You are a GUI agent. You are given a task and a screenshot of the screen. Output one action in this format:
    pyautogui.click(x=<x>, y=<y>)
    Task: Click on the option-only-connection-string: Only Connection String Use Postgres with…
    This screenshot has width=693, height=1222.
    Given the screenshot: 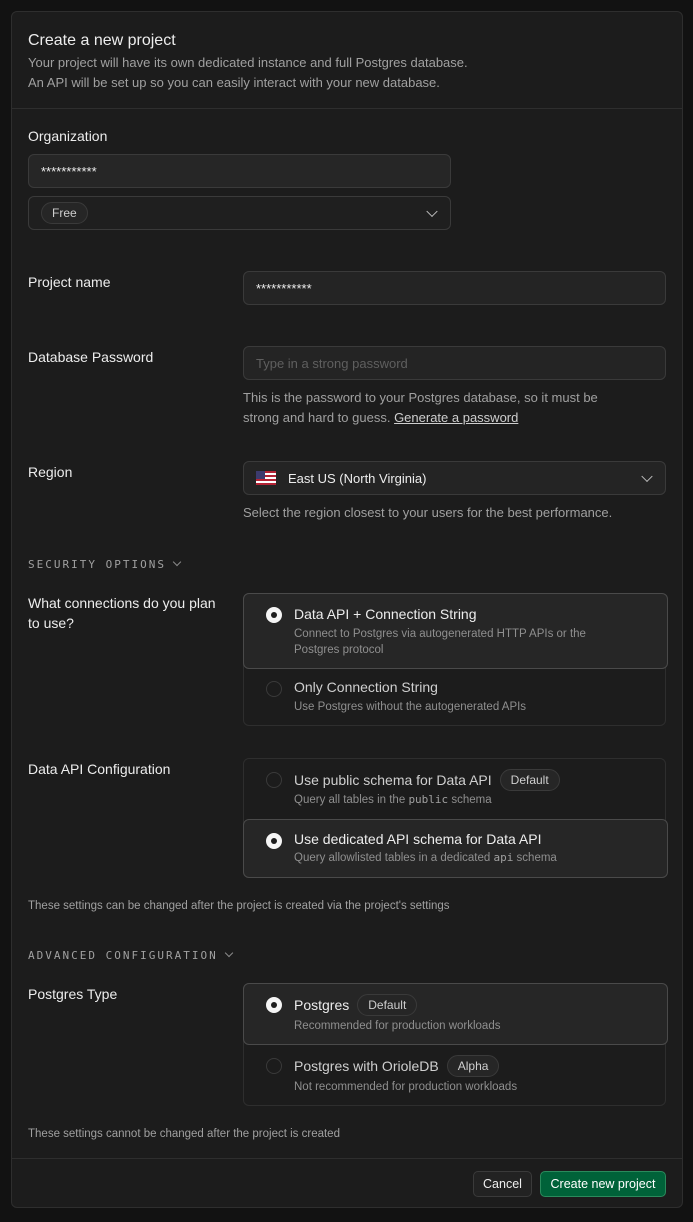 What is the action you would take?
    pyautogui.click(x=454, y=697)
    